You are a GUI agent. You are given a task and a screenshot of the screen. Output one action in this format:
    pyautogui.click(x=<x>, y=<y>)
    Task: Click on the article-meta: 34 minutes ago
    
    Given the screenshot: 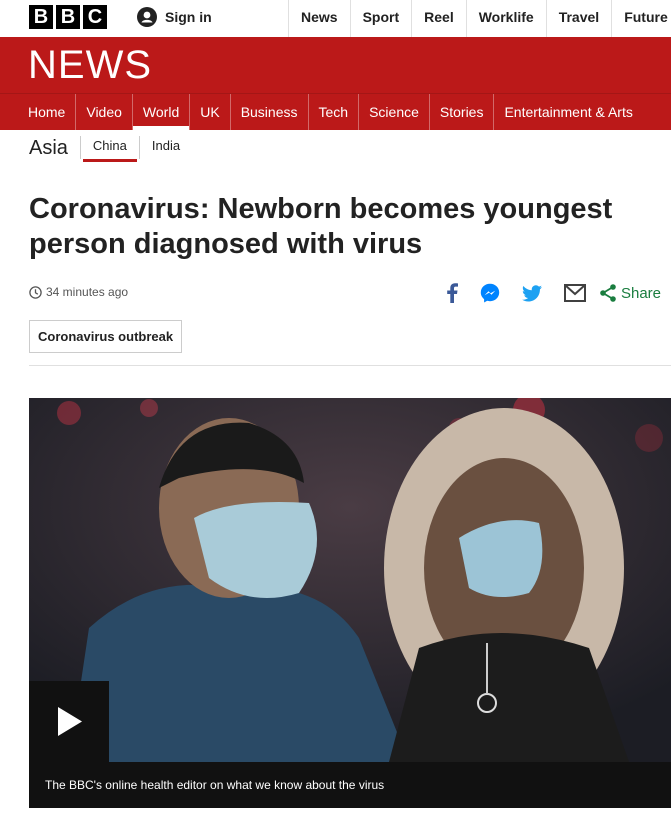 What is the action you would take?
    pyautogui.click(x=78, y=292)
    